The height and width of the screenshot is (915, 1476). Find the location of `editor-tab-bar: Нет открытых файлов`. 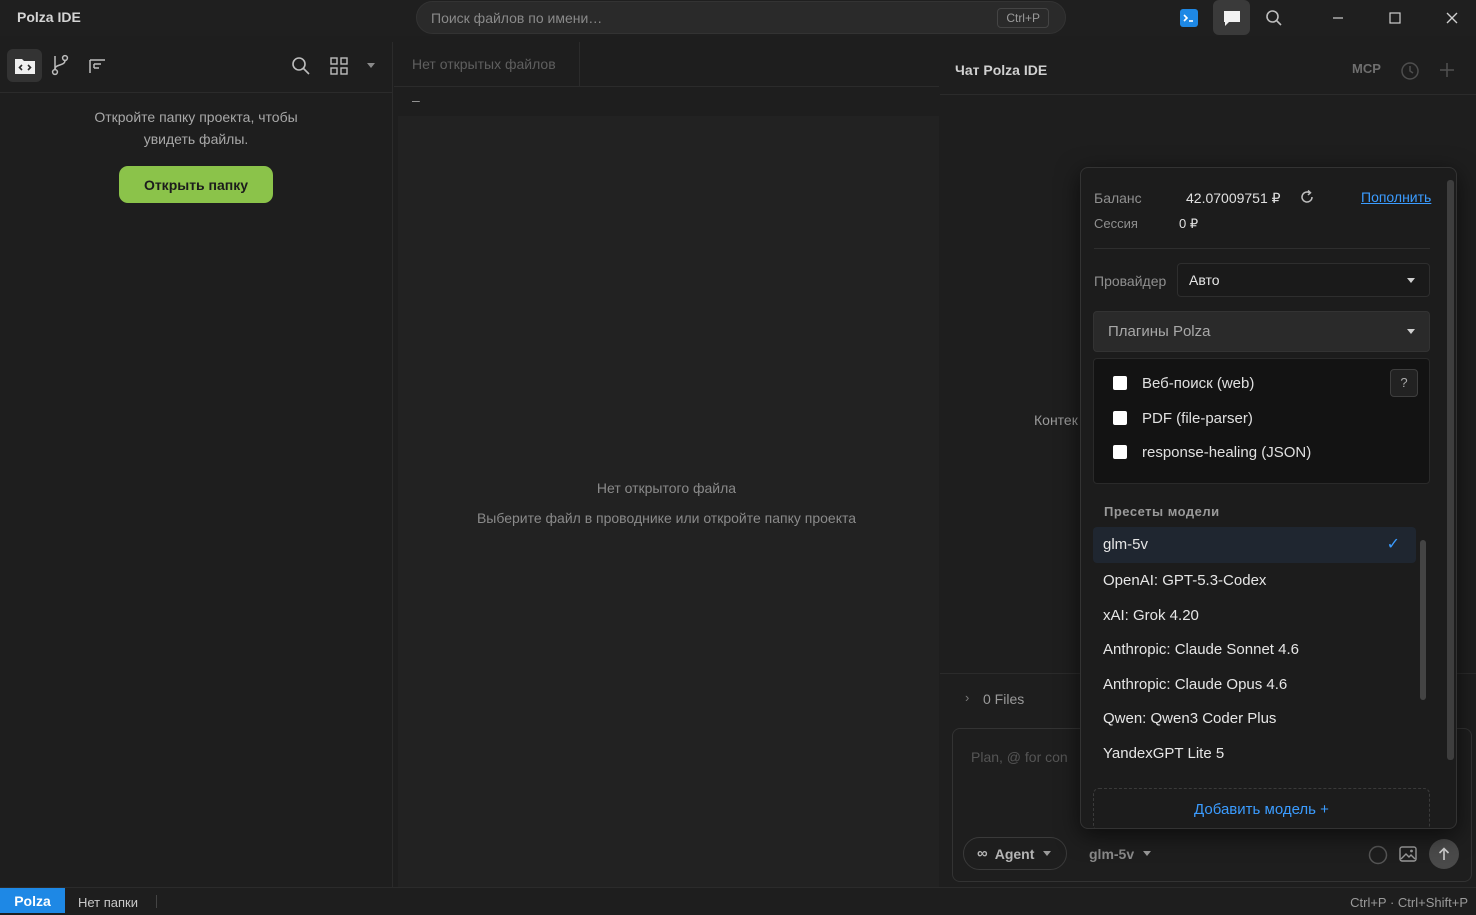

editor-tab-bar: Нет открытых файлов is located at coordinates (666, 64).